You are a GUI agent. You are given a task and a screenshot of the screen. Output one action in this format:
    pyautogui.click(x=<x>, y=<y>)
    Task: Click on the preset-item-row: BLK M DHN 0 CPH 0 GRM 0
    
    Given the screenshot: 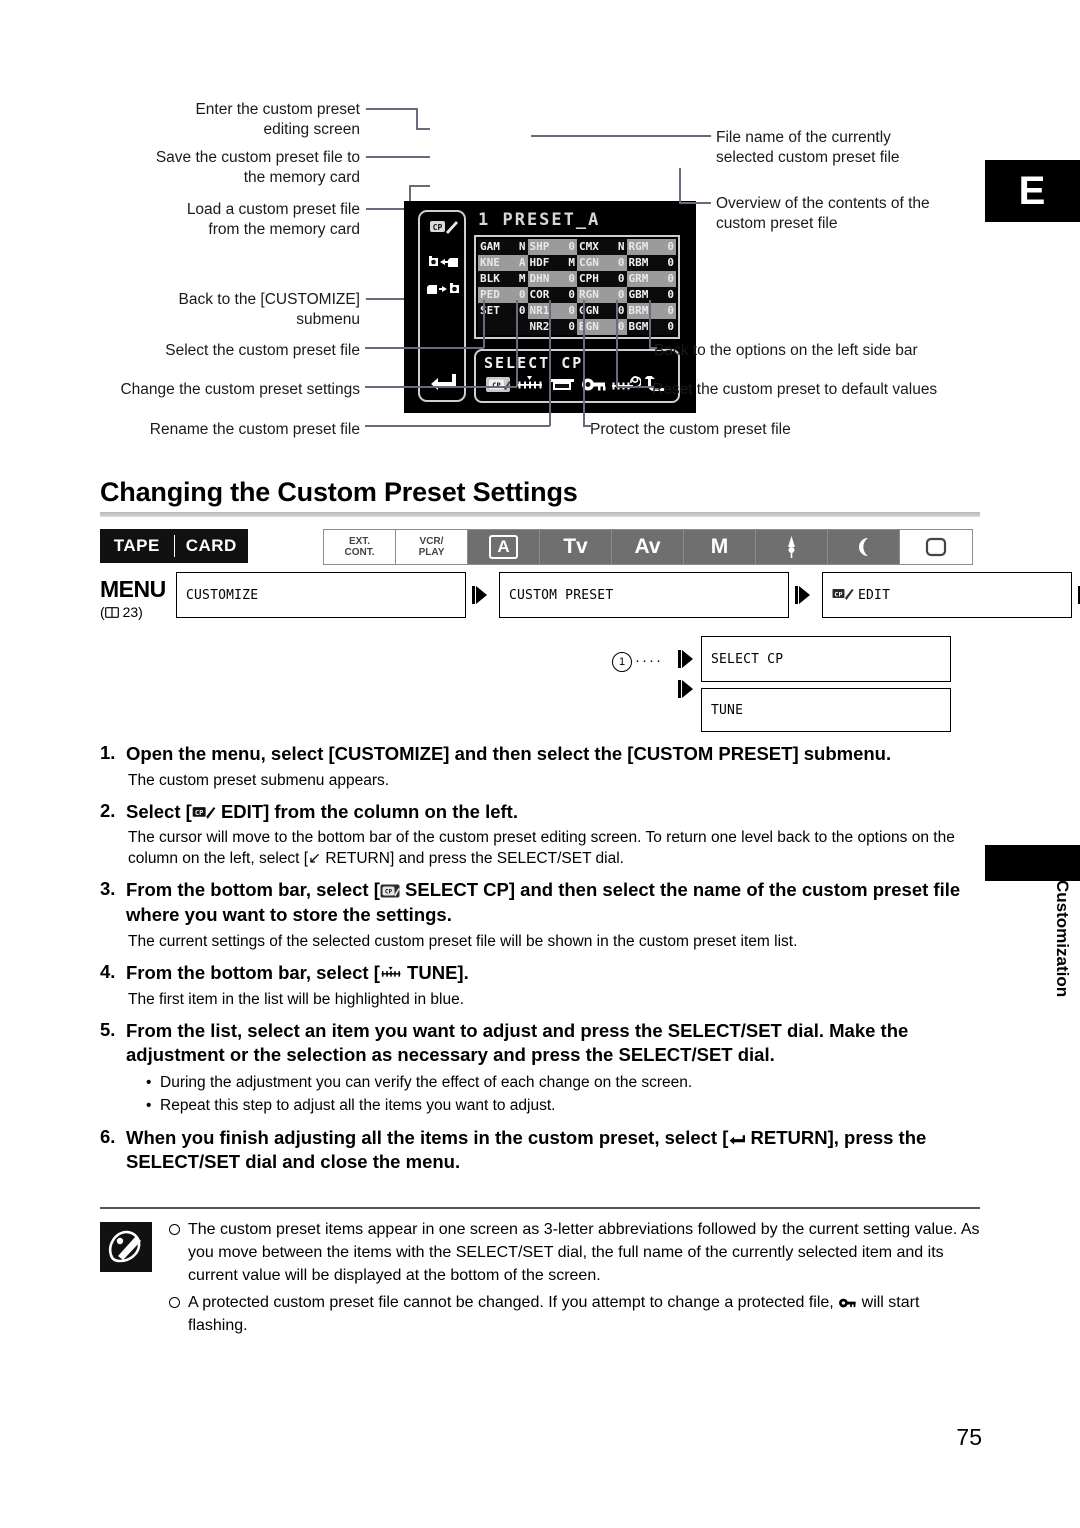 What is the action you would take?
    pyautogui.click(x=577, y=279)
    